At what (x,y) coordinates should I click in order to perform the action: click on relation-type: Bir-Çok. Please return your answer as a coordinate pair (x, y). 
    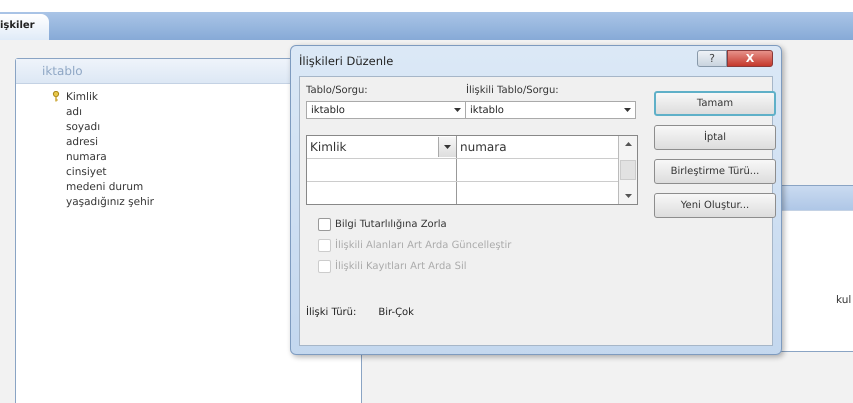
    Looking at the image, I should click on (396, 312).